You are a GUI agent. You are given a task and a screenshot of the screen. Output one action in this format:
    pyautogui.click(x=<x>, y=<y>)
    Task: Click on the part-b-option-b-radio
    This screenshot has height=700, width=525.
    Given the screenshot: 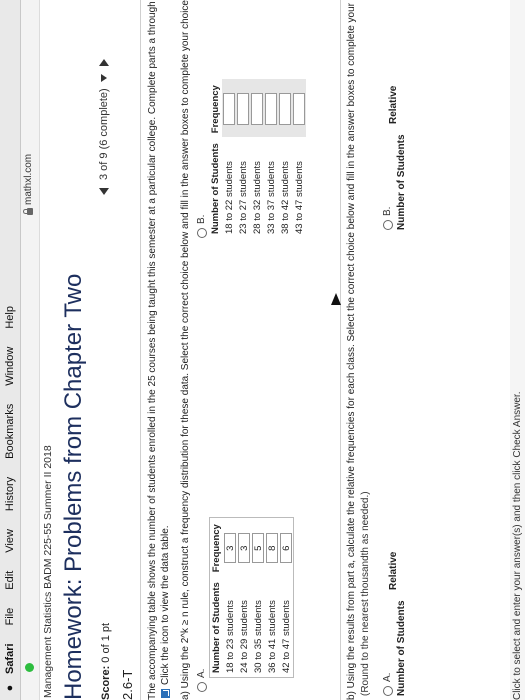 What is the action you would take?
    pyautogui.click(x=387, y=225)
    